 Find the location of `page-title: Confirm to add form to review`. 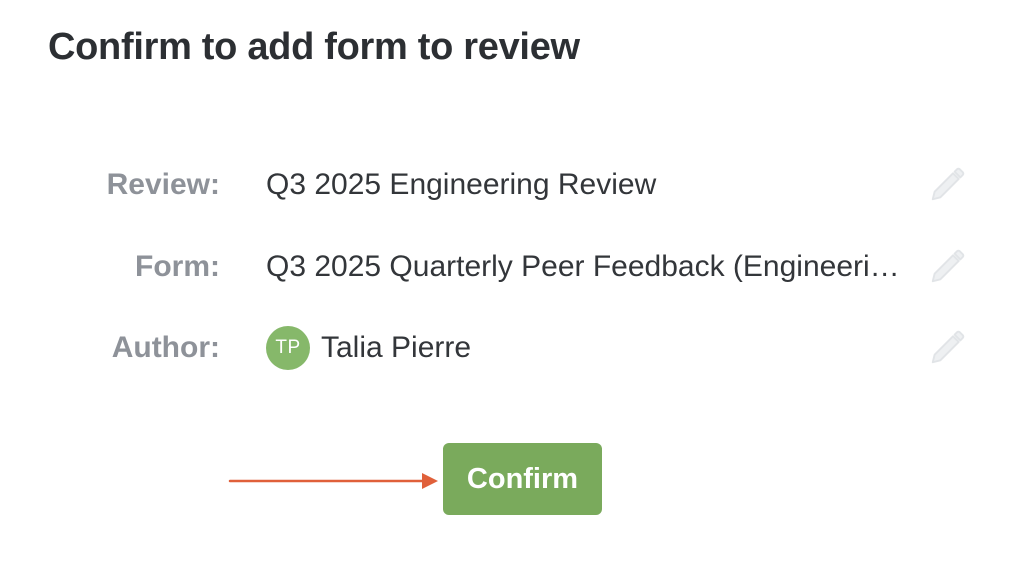

page-title: Confirm to add form to review is located at coordinates (314, 47).